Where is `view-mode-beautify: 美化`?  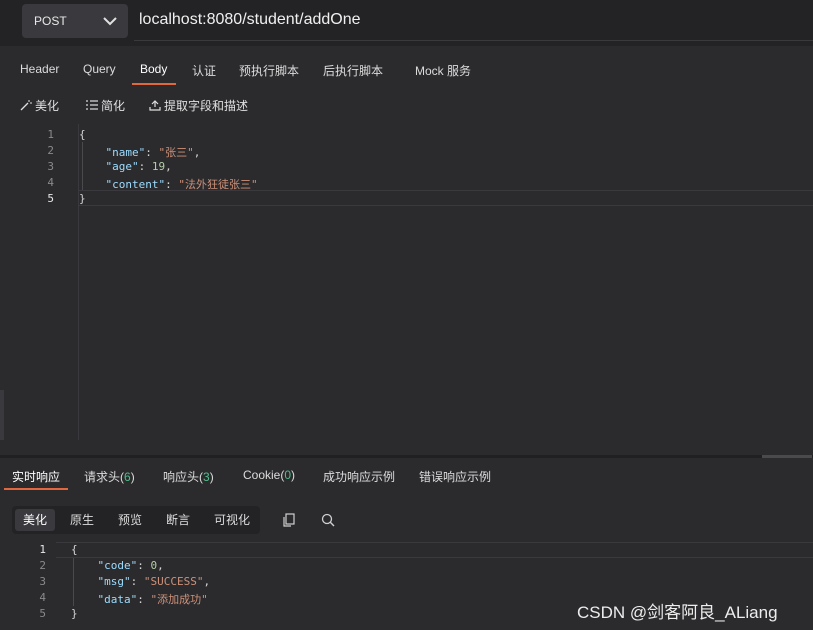 view-mode-beautify: 美化 is located at coordinates (35, 520).